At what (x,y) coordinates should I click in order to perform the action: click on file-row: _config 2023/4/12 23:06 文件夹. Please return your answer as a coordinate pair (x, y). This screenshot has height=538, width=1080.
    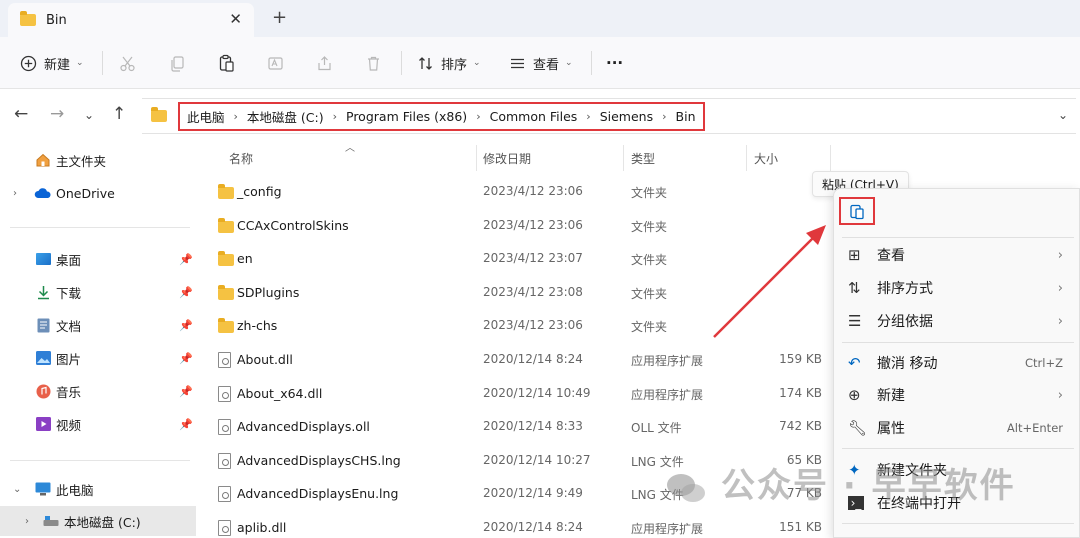
    Looking at the image, I should click on (515, 191).